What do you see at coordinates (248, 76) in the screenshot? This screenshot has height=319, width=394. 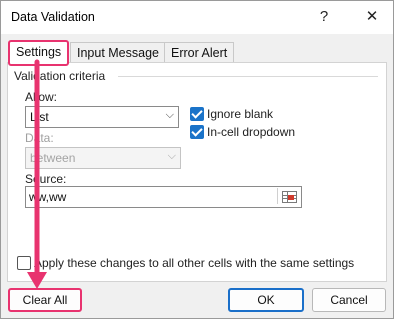 I see `group-divider` at bounding box center [248, 76].